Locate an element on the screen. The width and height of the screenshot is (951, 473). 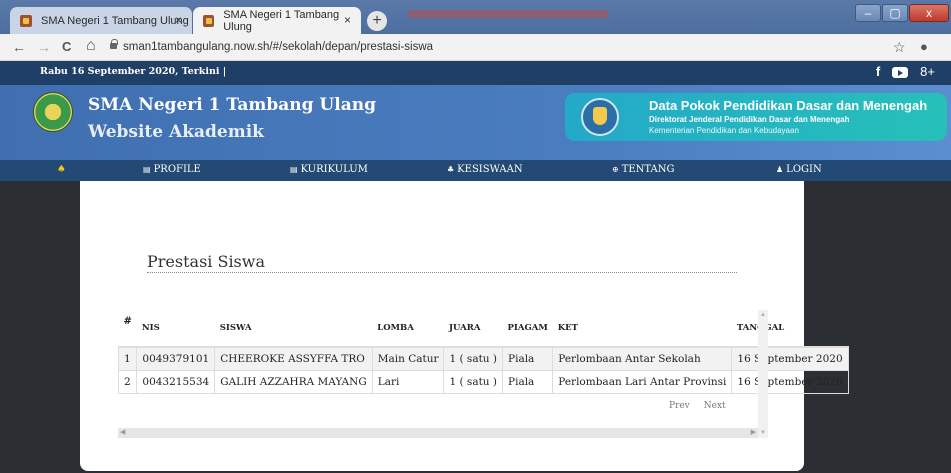
table-cell: Perlombaan Lari Antar Provinsi is located at coordinates (642, 381).